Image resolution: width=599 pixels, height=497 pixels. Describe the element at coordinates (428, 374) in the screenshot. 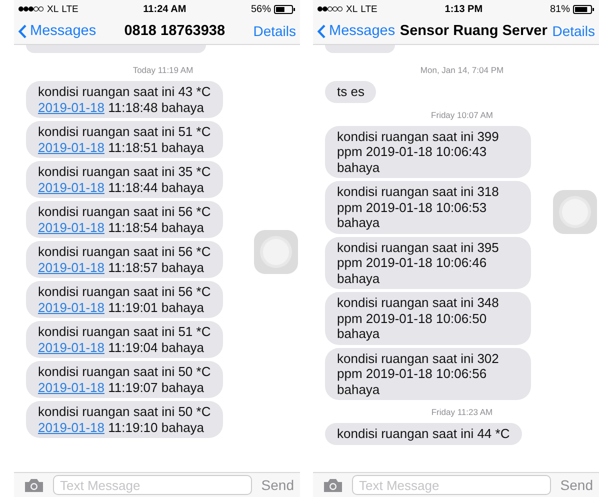

I see `message-bubble: kondisi ruangan saat ini 302 ppm 2019-01-18 10:06:56 bahaya` at that location.